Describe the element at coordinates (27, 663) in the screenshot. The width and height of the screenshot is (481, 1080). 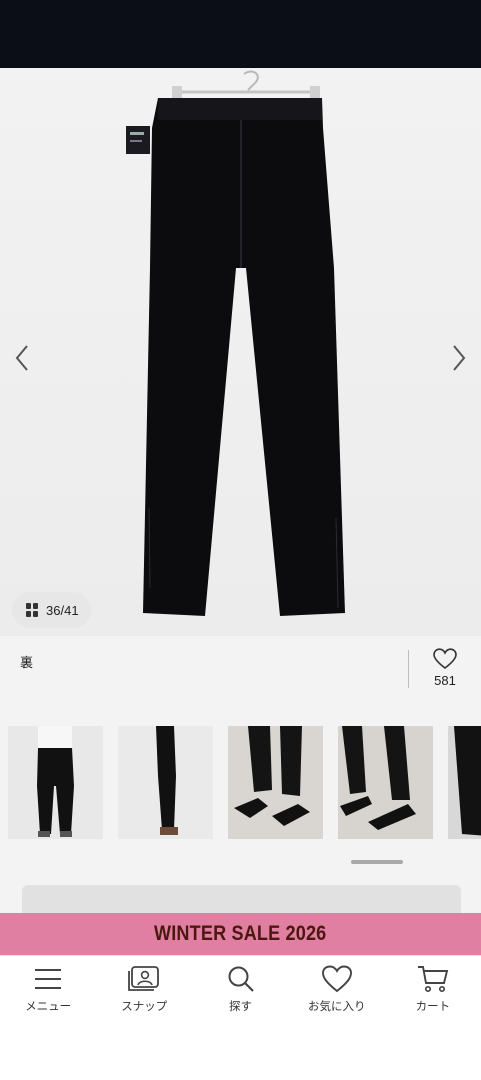
I see `image-caption: 裏` at that location.